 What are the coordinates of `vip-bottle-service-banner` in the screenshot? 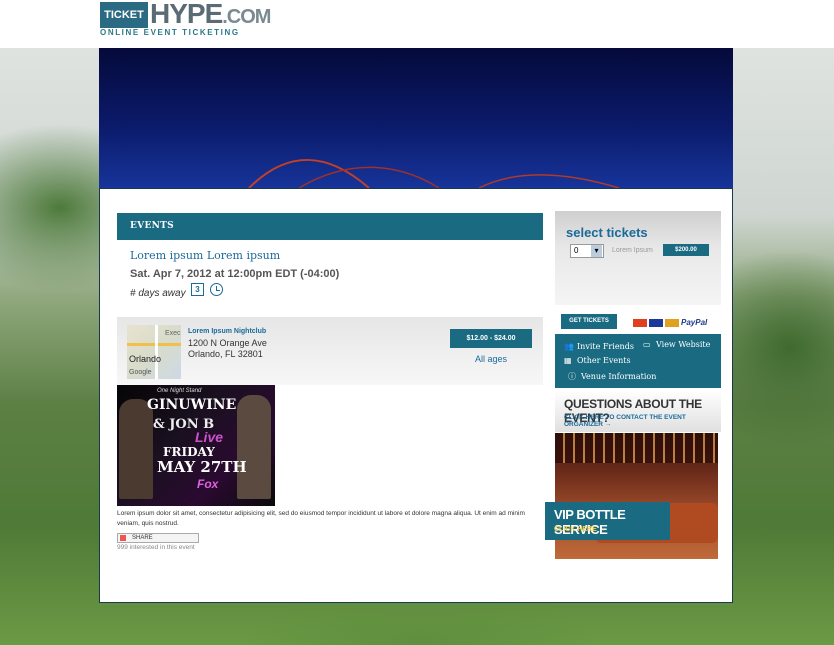 It's located at (636, 496).